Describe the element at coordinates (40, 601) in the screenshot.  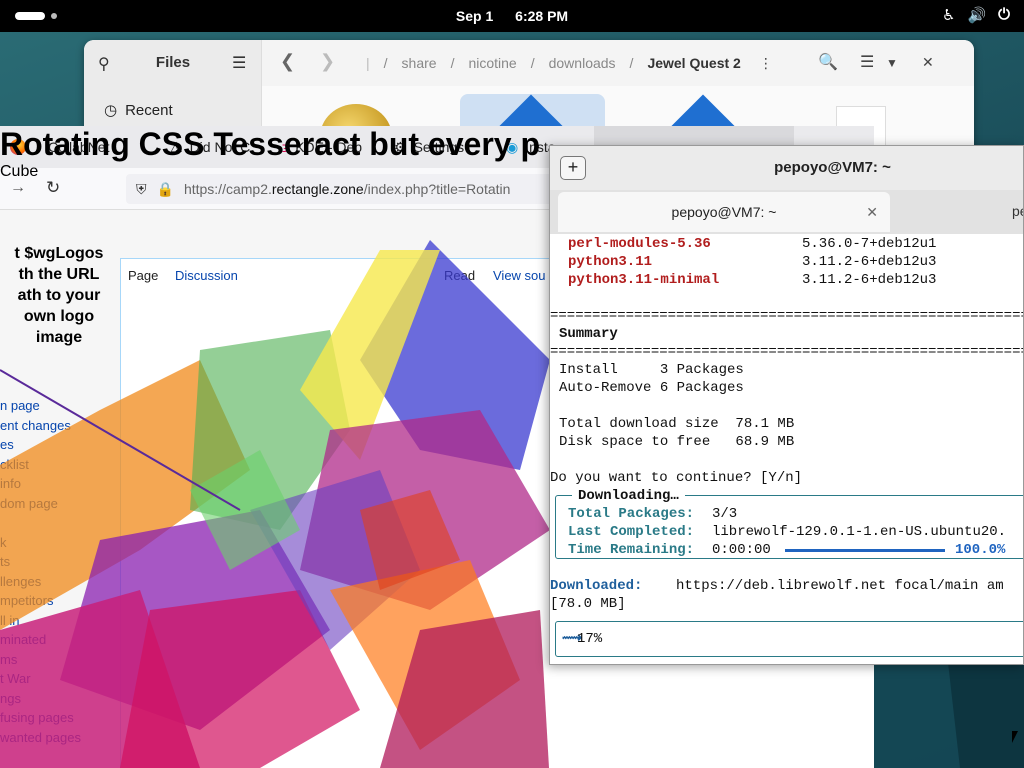
I see `sidebar-link: mpetitors` at that location.